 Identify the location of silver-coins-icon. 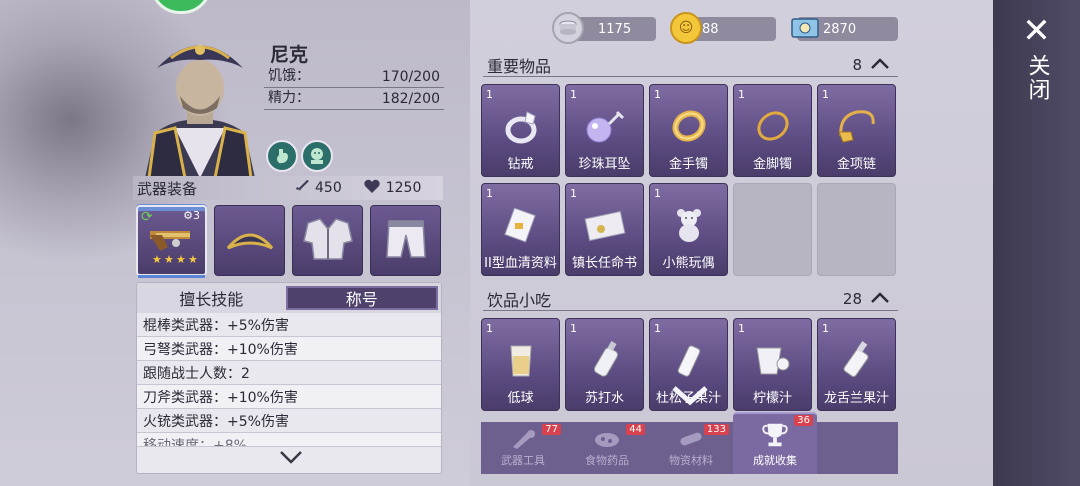
(568, 28).